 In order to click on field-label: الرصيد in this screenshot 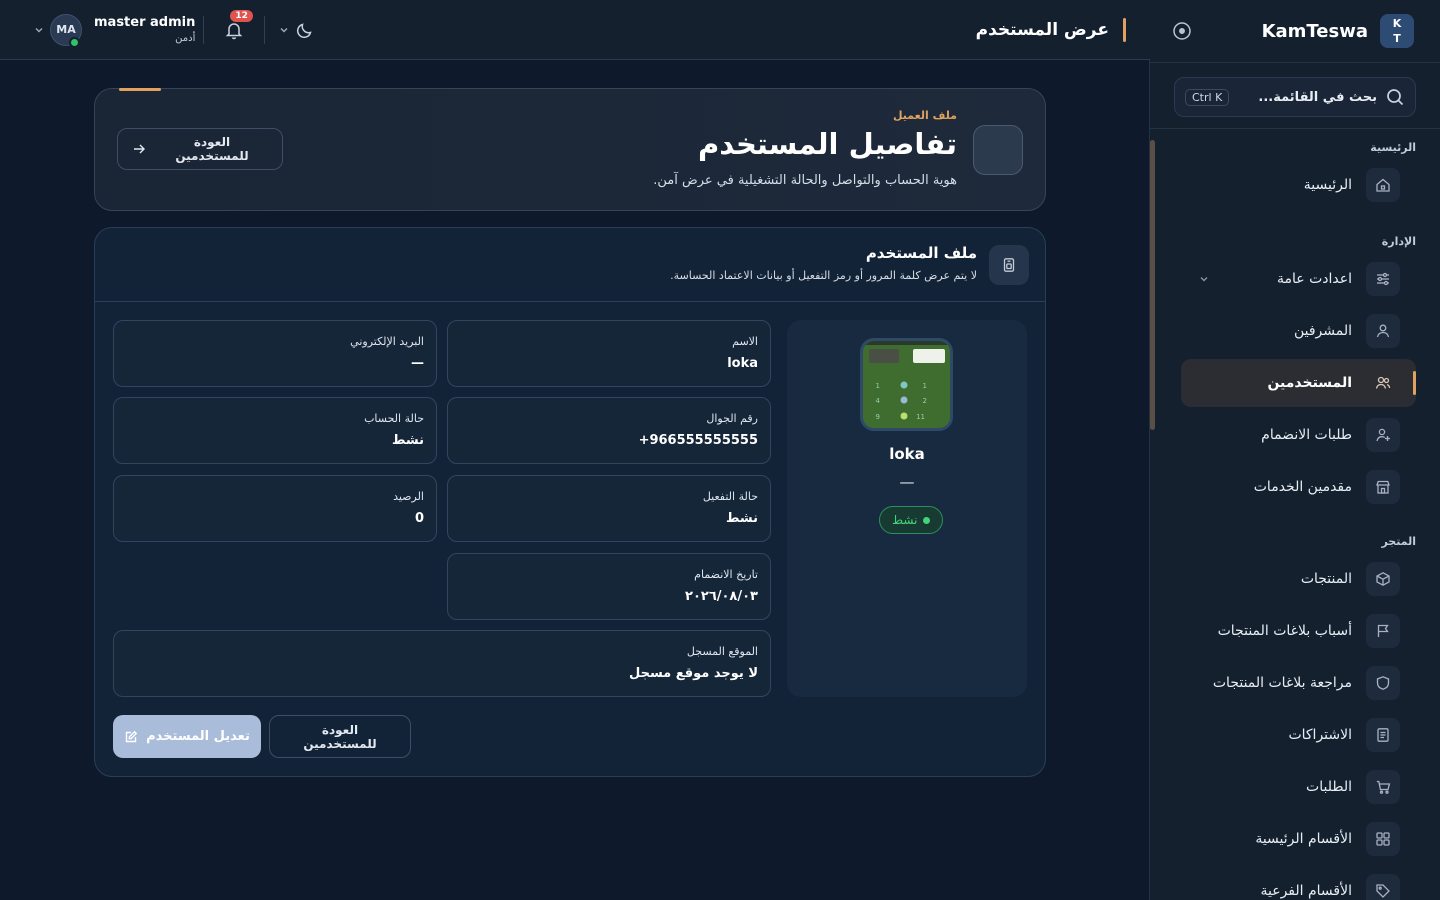, I will do `click(408, 496)`.